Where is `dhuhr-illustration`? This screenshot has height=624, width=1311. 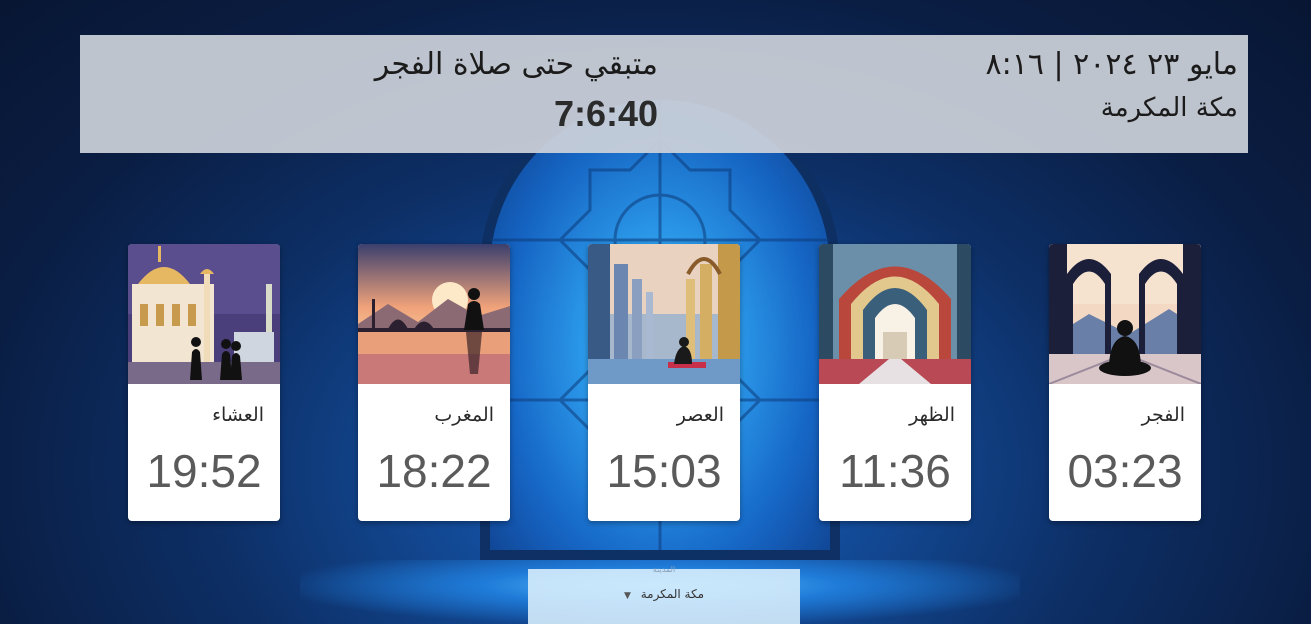
dhuhr-illustration is located at coordinates (895, 314).